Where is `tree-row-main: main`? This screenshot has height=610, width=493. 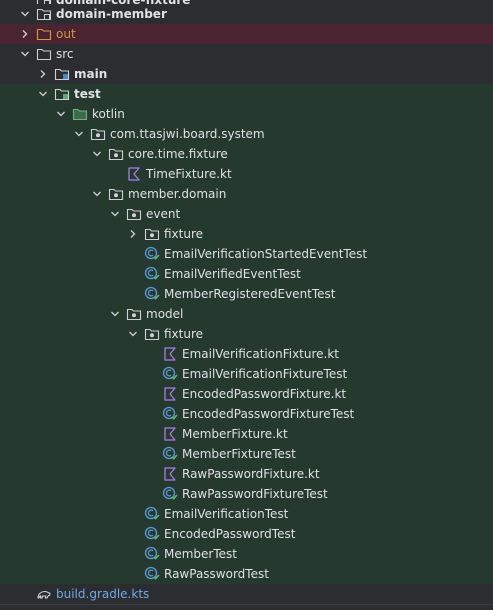 tree-row-main: main is located at coordinates (246, 74).